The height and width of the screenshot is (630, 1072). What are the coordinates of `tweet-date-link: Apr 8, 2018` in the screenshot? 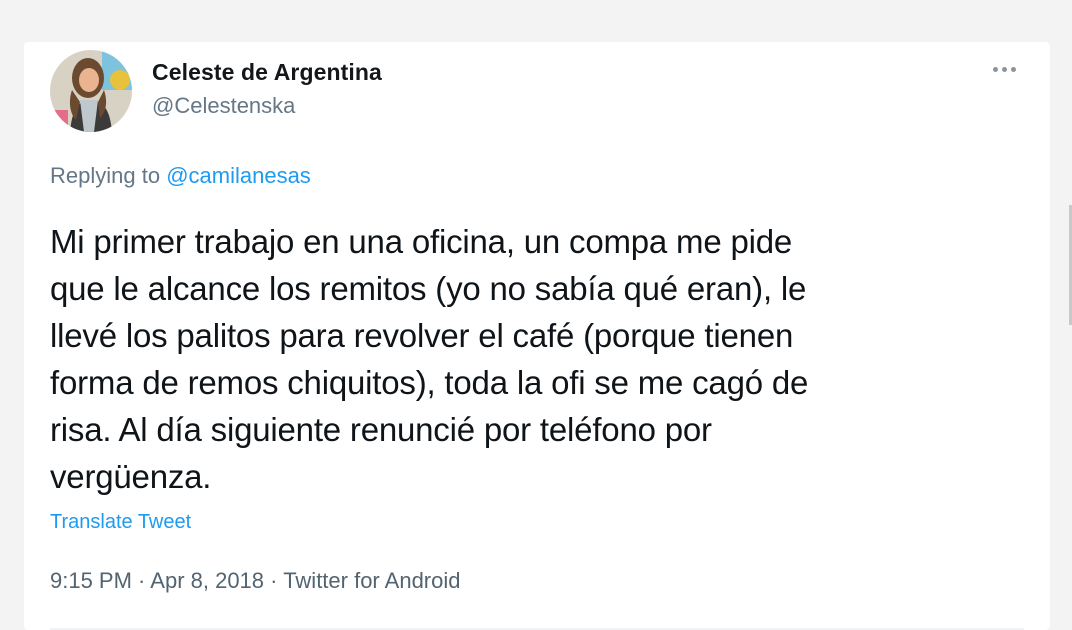 It's located at (207, 580).